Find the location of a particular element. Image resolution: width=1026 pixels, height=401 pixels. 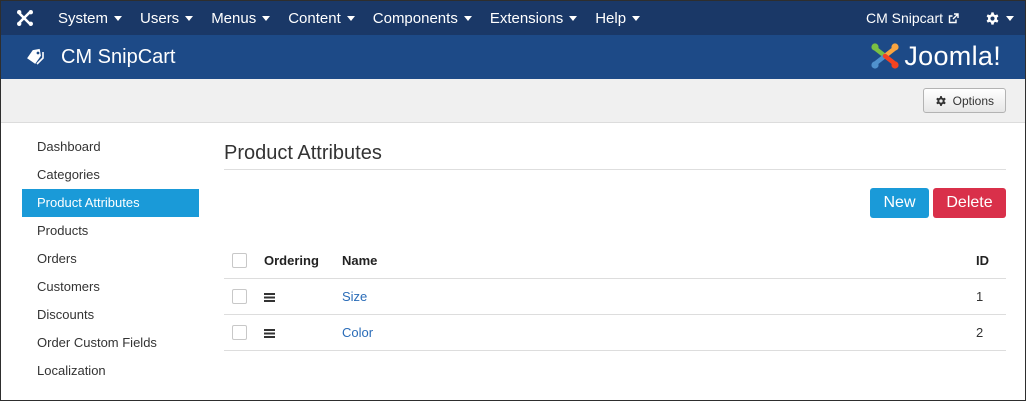

sidebar-item-order-custom-fields: Order Custom Fields is located at coordinates (110, 343).